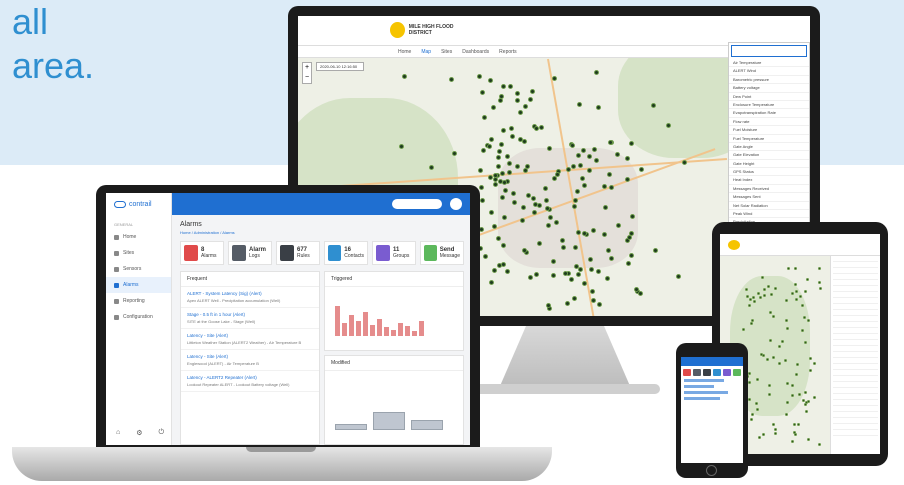  I want to click on dropdown-option: Flow rate, so click(769, 122).